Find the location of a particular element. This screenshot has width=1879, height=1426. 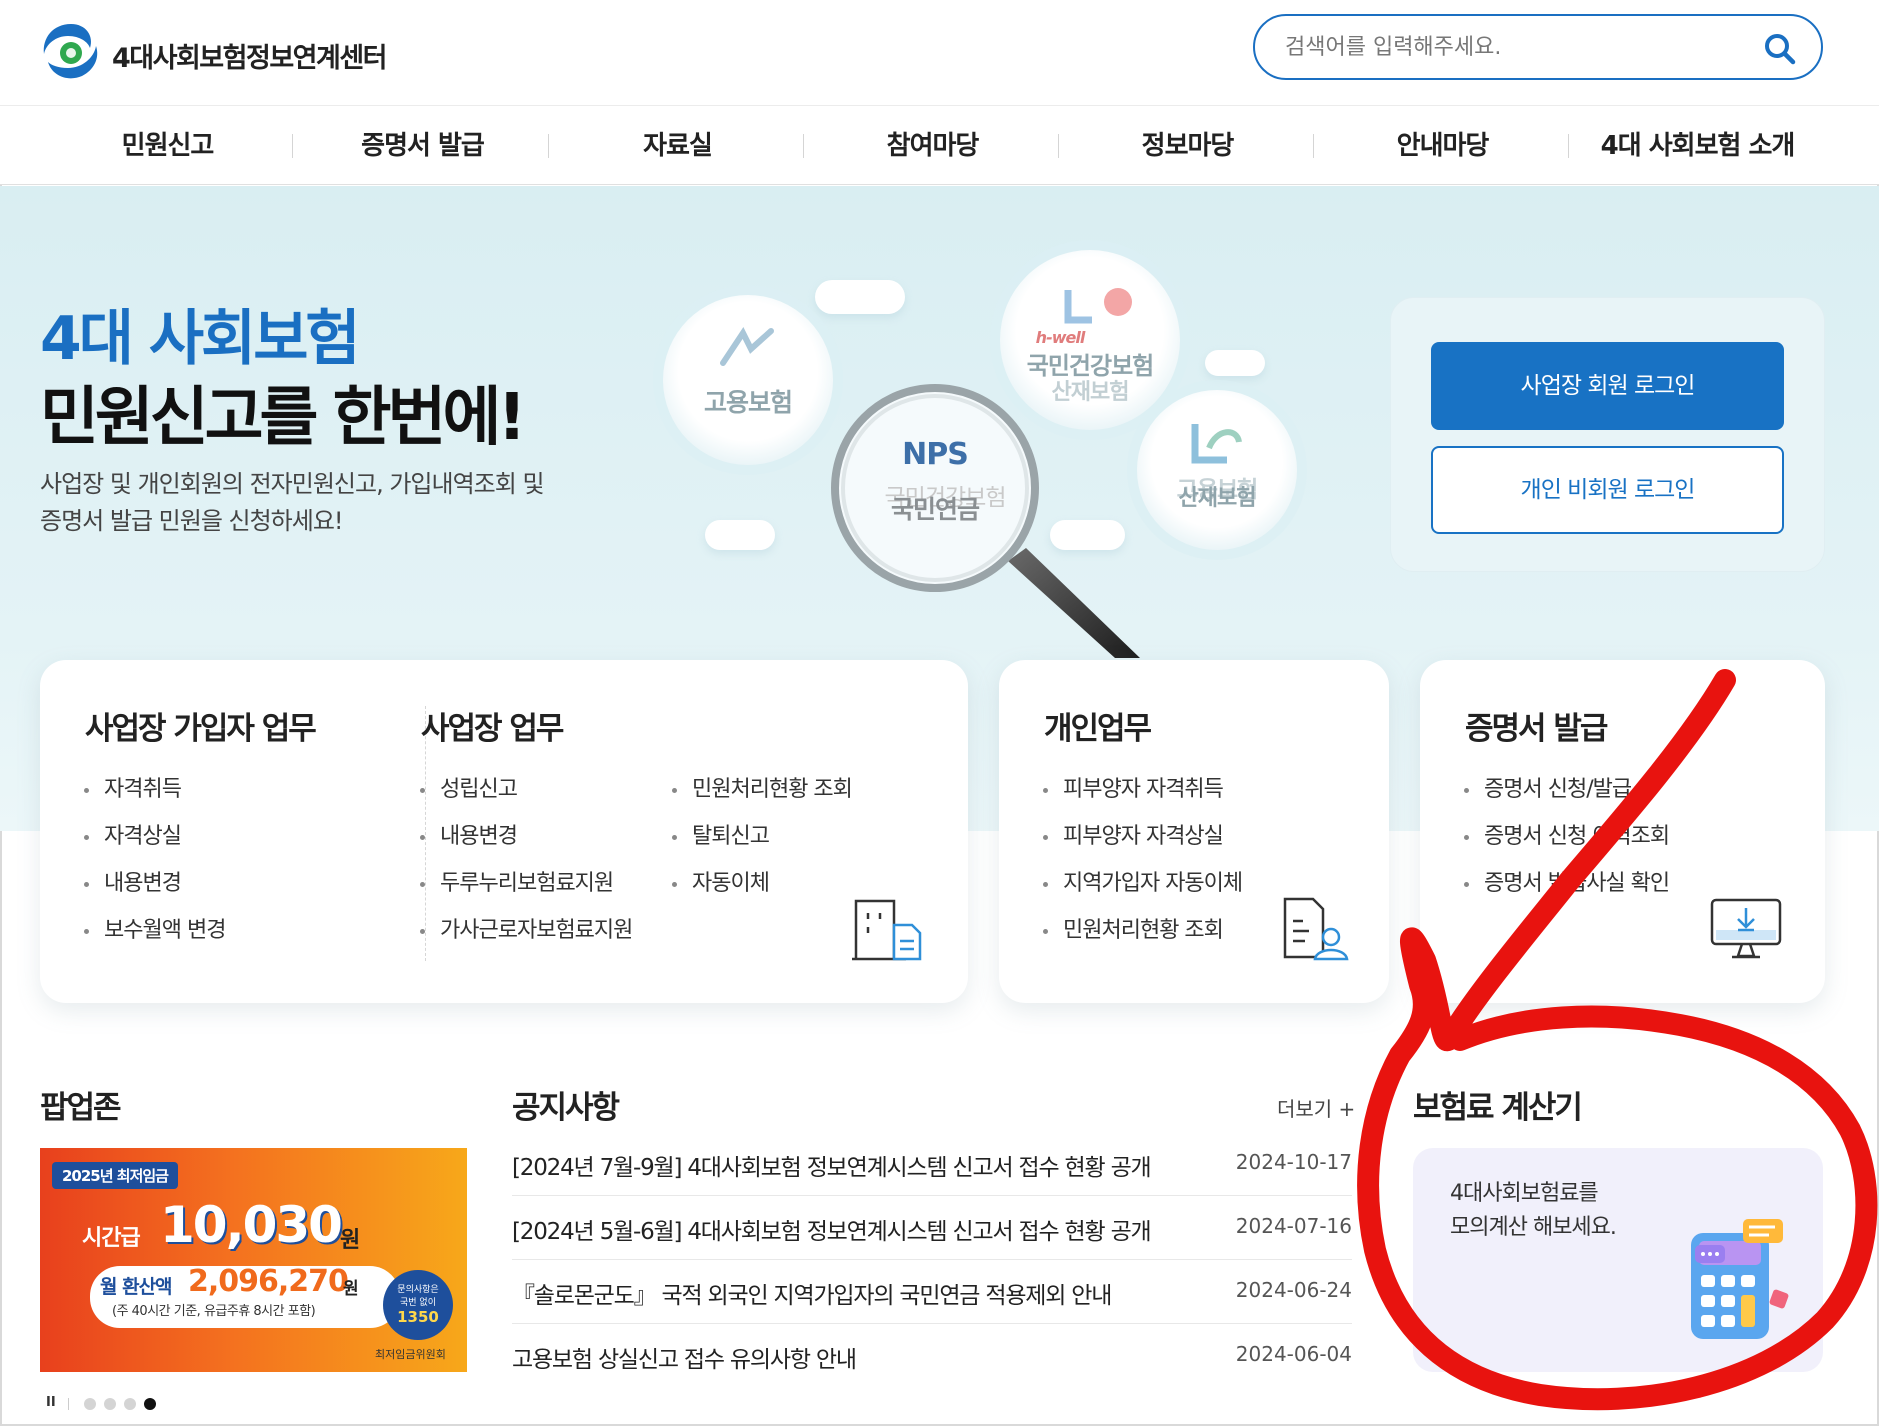

business-member-task-list: 자격취득 자격상실 내용변경 보수월액 변경 is located at coordinates (154, 860).